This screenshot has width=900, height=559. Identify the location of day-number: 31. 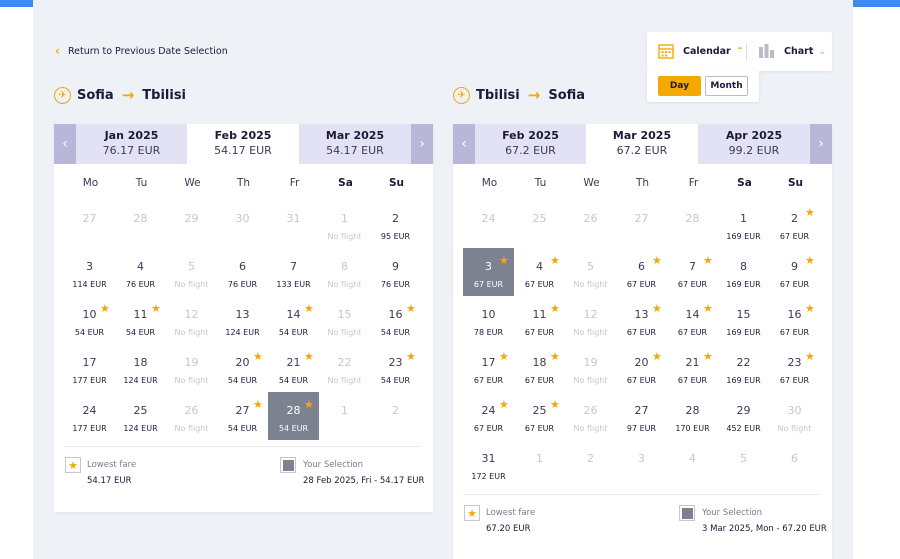
(293, 218).